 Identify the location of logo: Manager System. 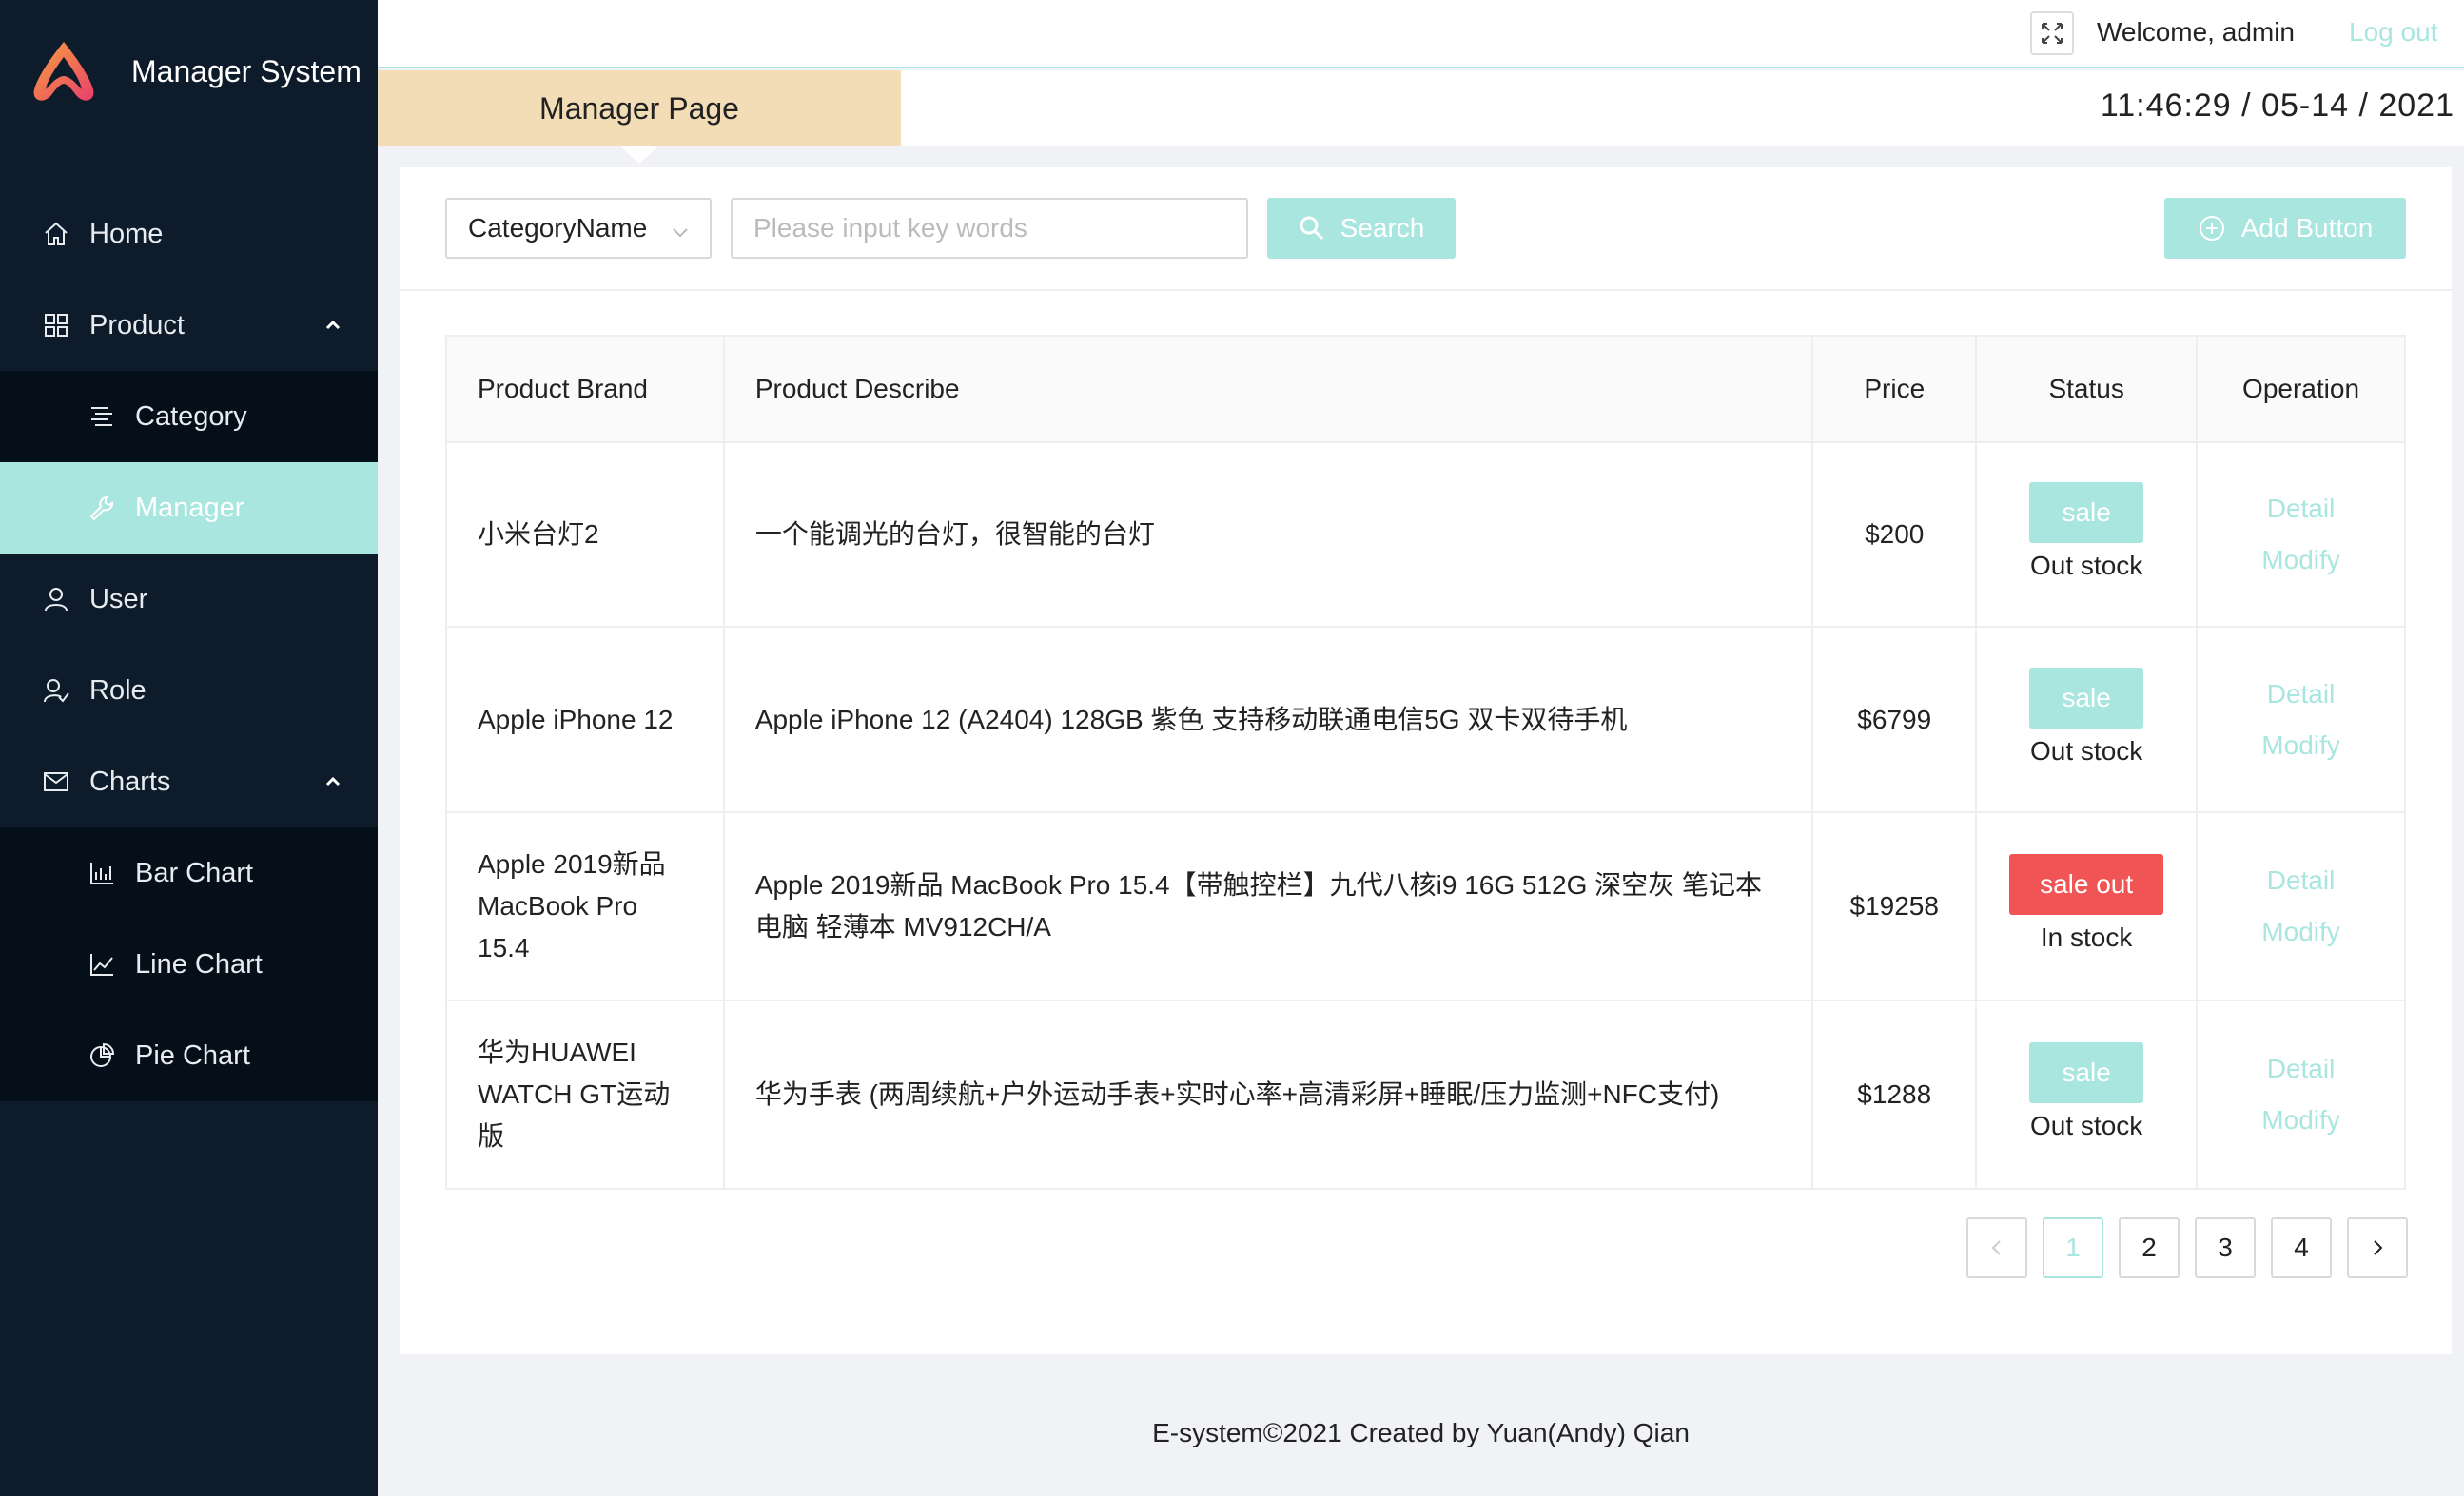
(189, 71).